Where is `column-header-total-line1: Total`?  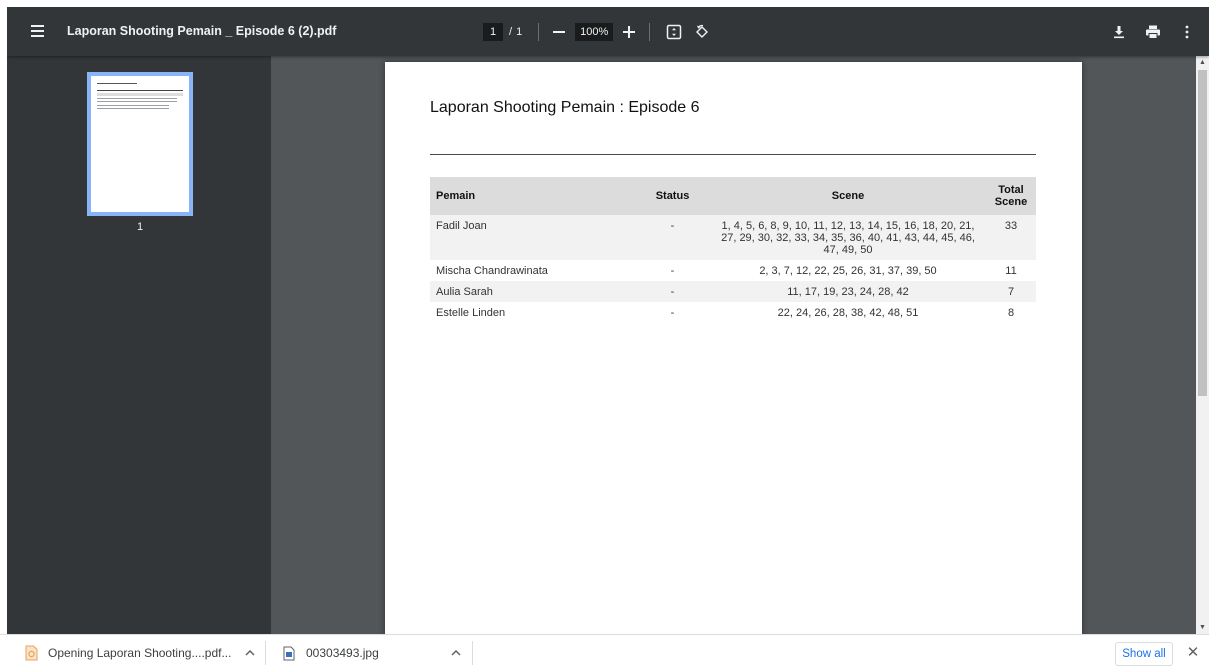
column-header-total-line1: Total is located at coordinates (1011, 190).